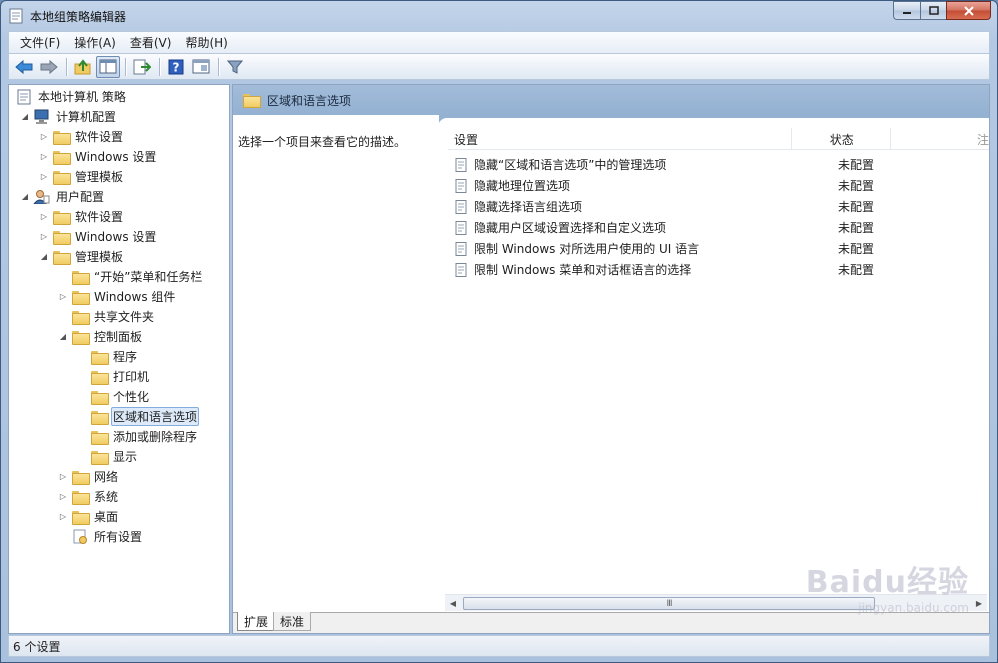 This screenshot has width=998, height=663. I want to click on title-bar: 本地组策略编辑器, so click(499, 16).